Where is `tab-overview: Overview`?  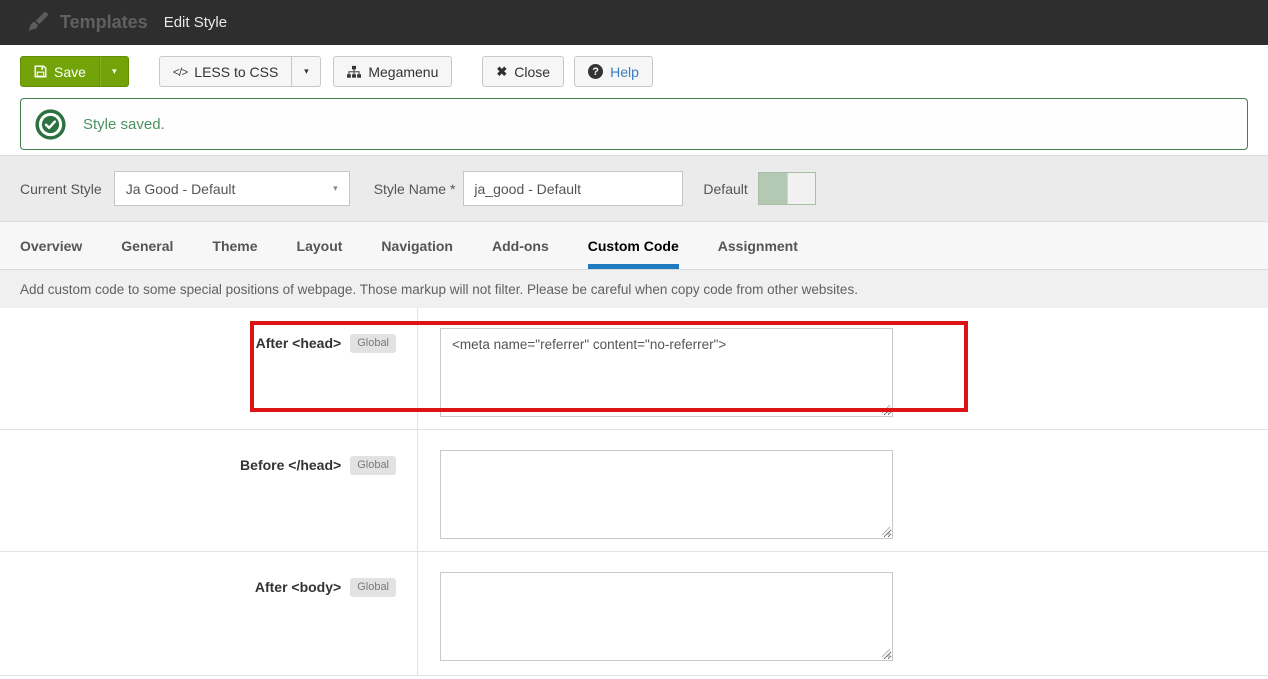 tab-overview: Overview is located at coordinates (51, 245).